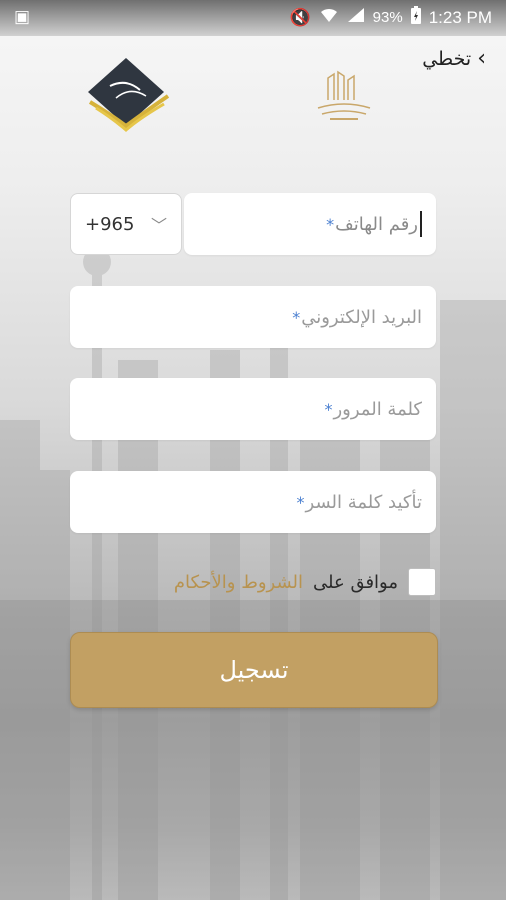 Image resolution: width=506 pixels, height=900 pixels. What do you see at coordinates (377, 409) in the screenshot?
I see `password-placeholder: كلمة المرور` at bounding box center [377, 409].